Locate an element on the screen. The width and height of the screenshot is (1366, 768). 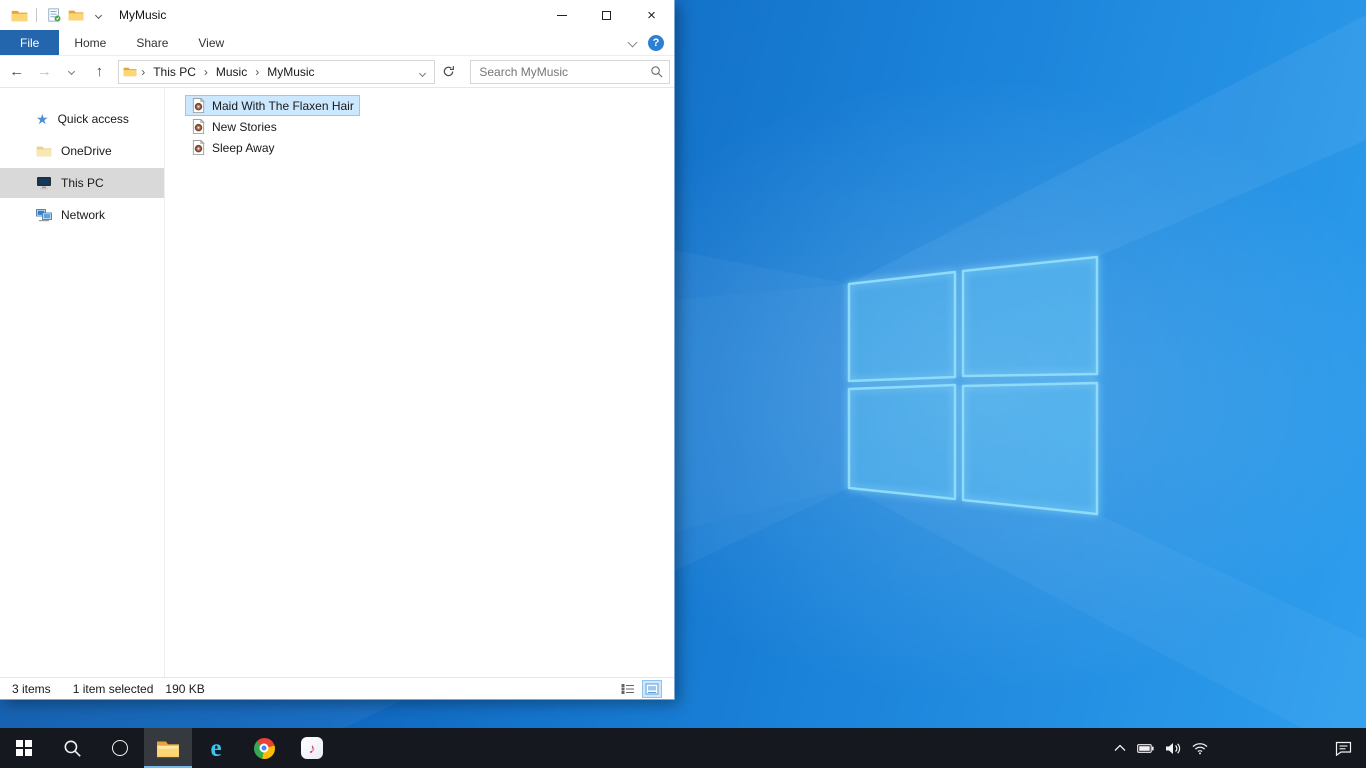
sidebar-item-this-pc: This PC is located at coordinates (82, 183).